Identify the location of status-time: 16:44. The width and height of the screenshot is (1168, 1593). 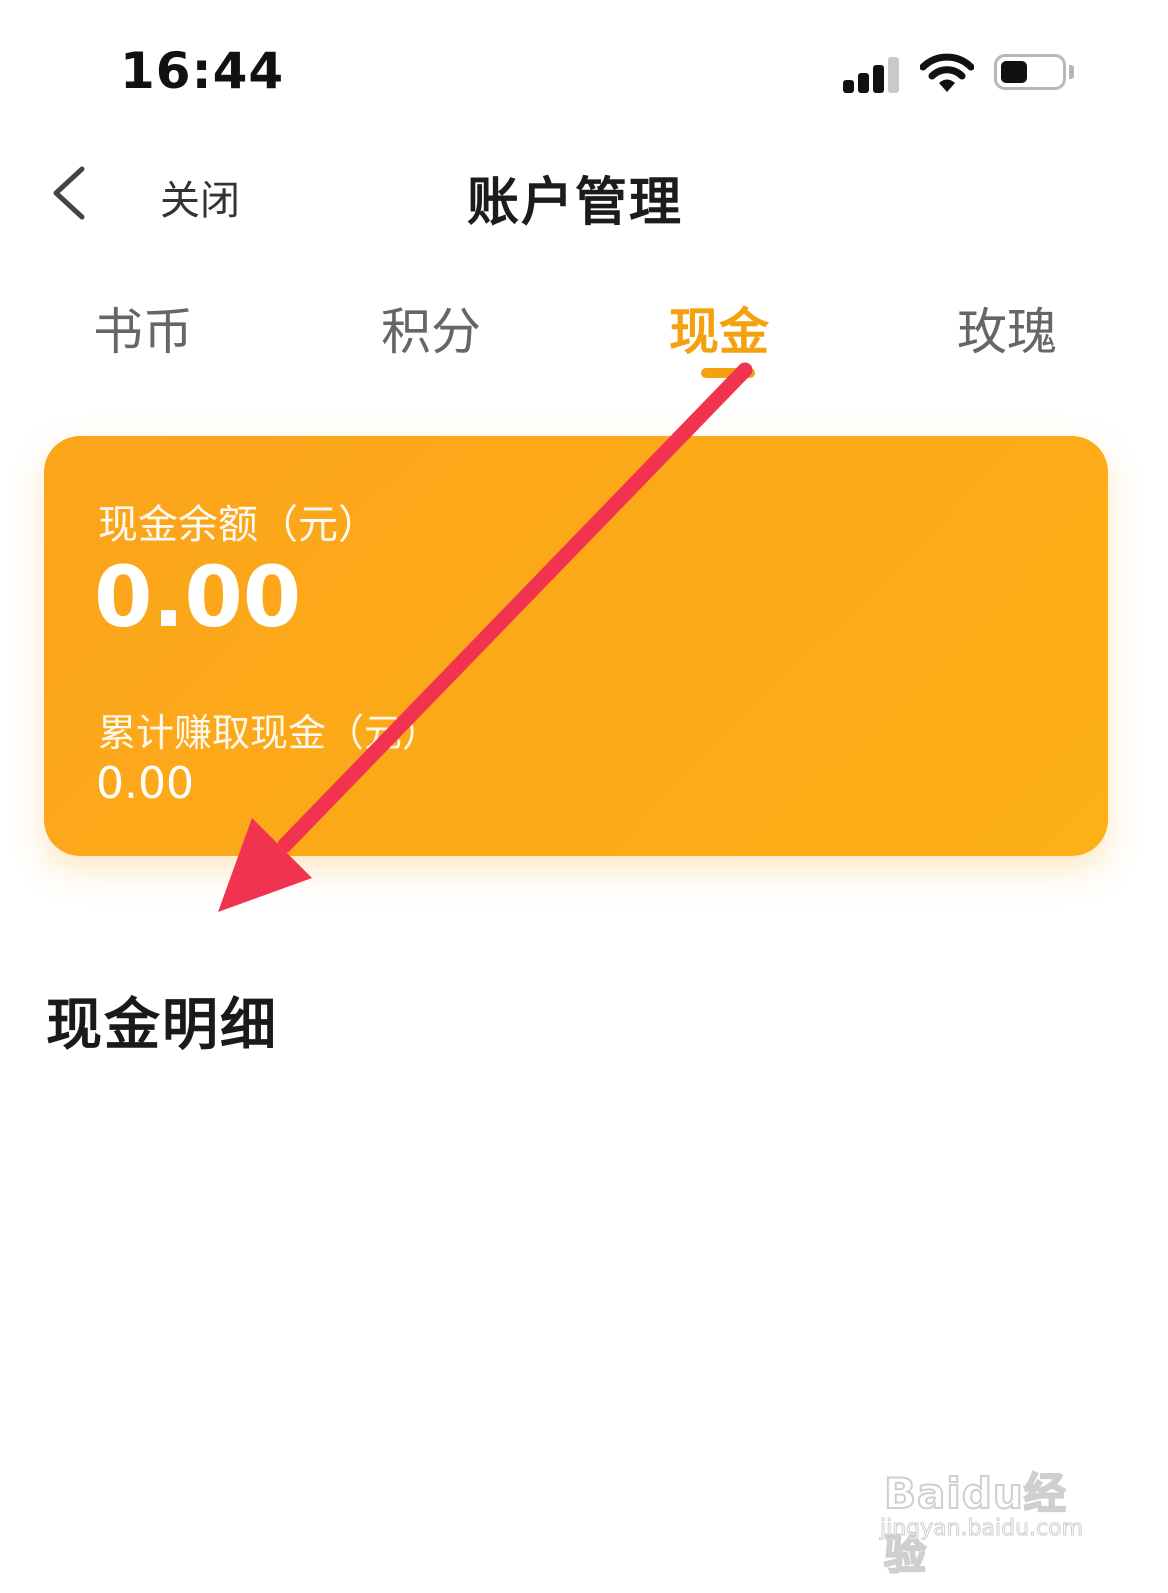
(202, 71).